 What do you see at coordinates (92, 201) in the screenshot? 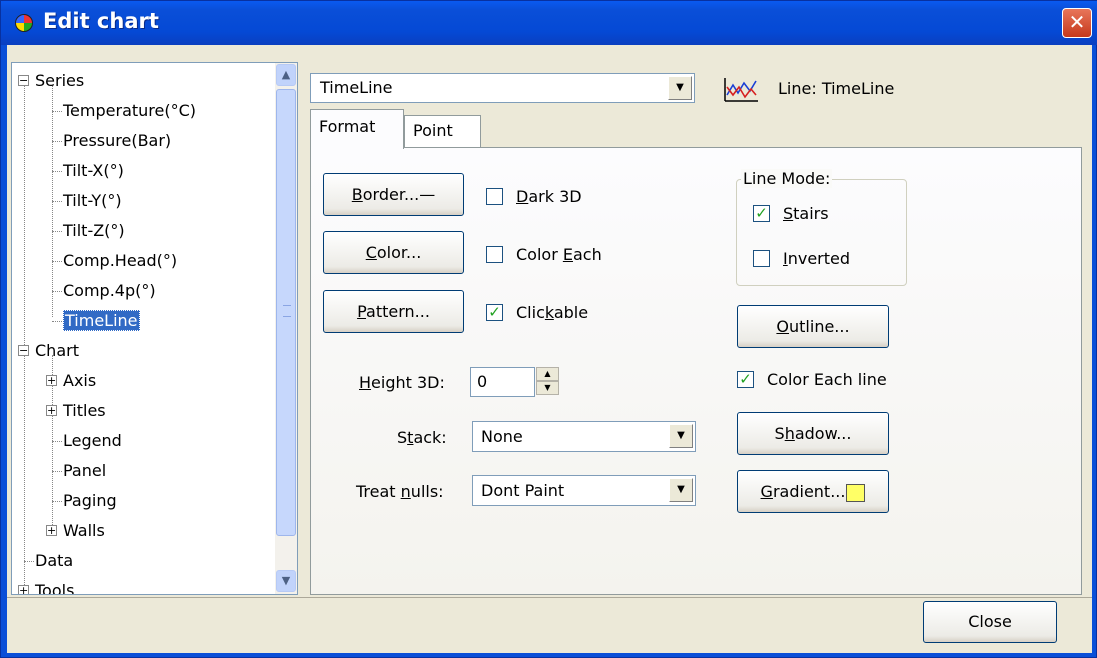
I see `tree-item: Tilt-Y(°)` at bounding box center [92, 201].